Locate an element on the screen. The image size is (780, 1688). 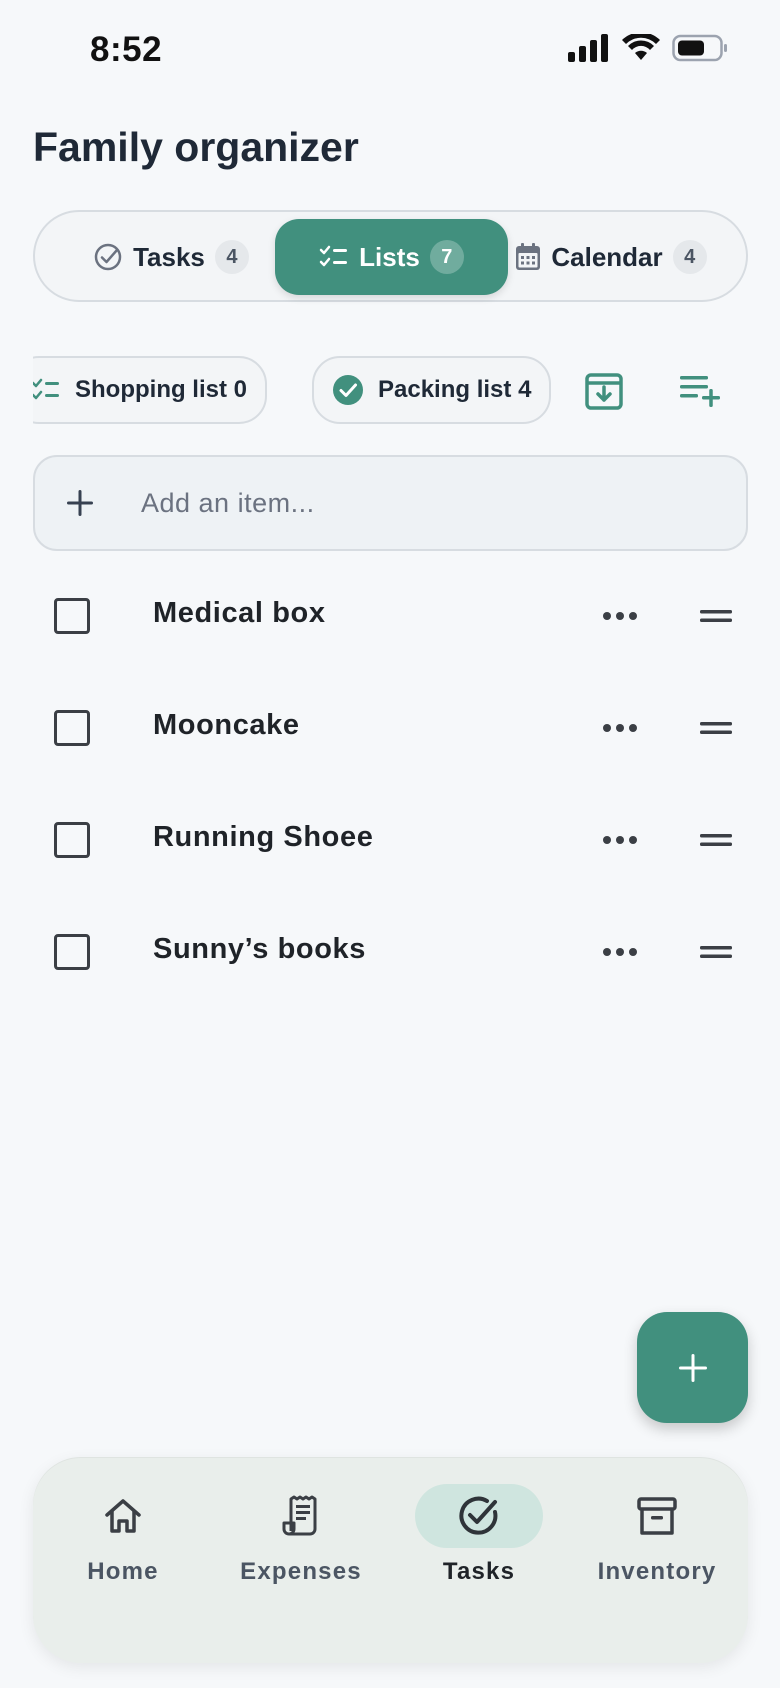
tab-tasks-label: Tasks is located at coordinates (169, 256).